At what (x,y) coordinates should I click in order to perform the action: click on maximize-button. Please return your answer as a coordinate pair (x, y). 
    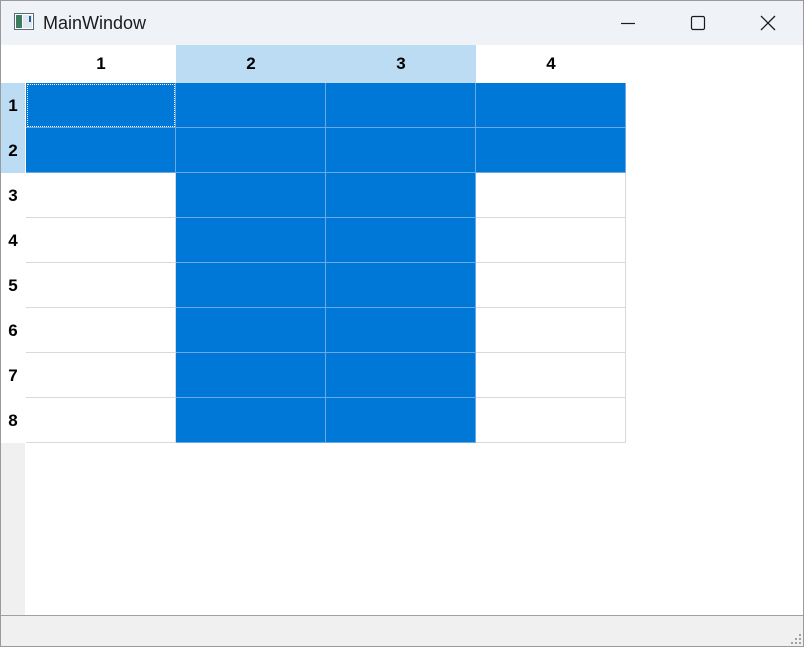
    Looking at the image, I should click on (698, 23).